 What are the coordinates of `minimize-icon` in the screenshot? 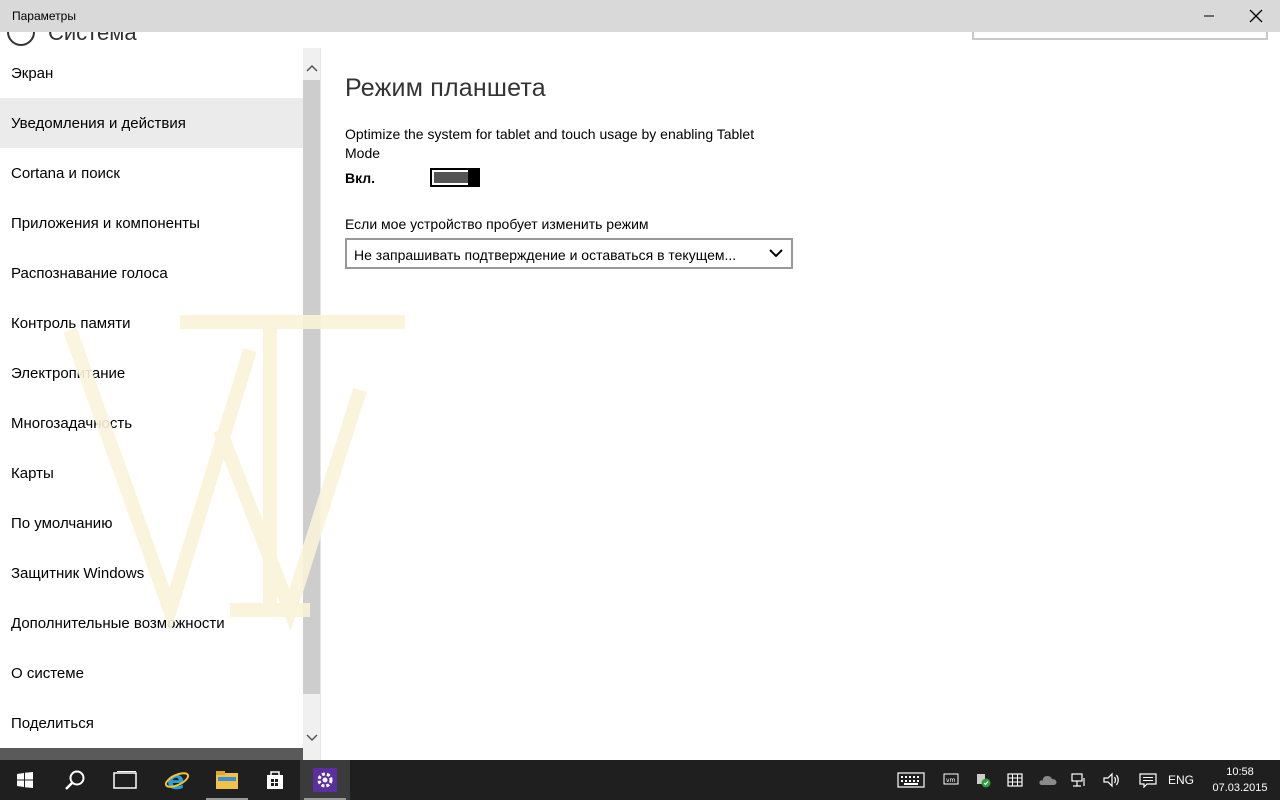 It's located at (1209, 16).